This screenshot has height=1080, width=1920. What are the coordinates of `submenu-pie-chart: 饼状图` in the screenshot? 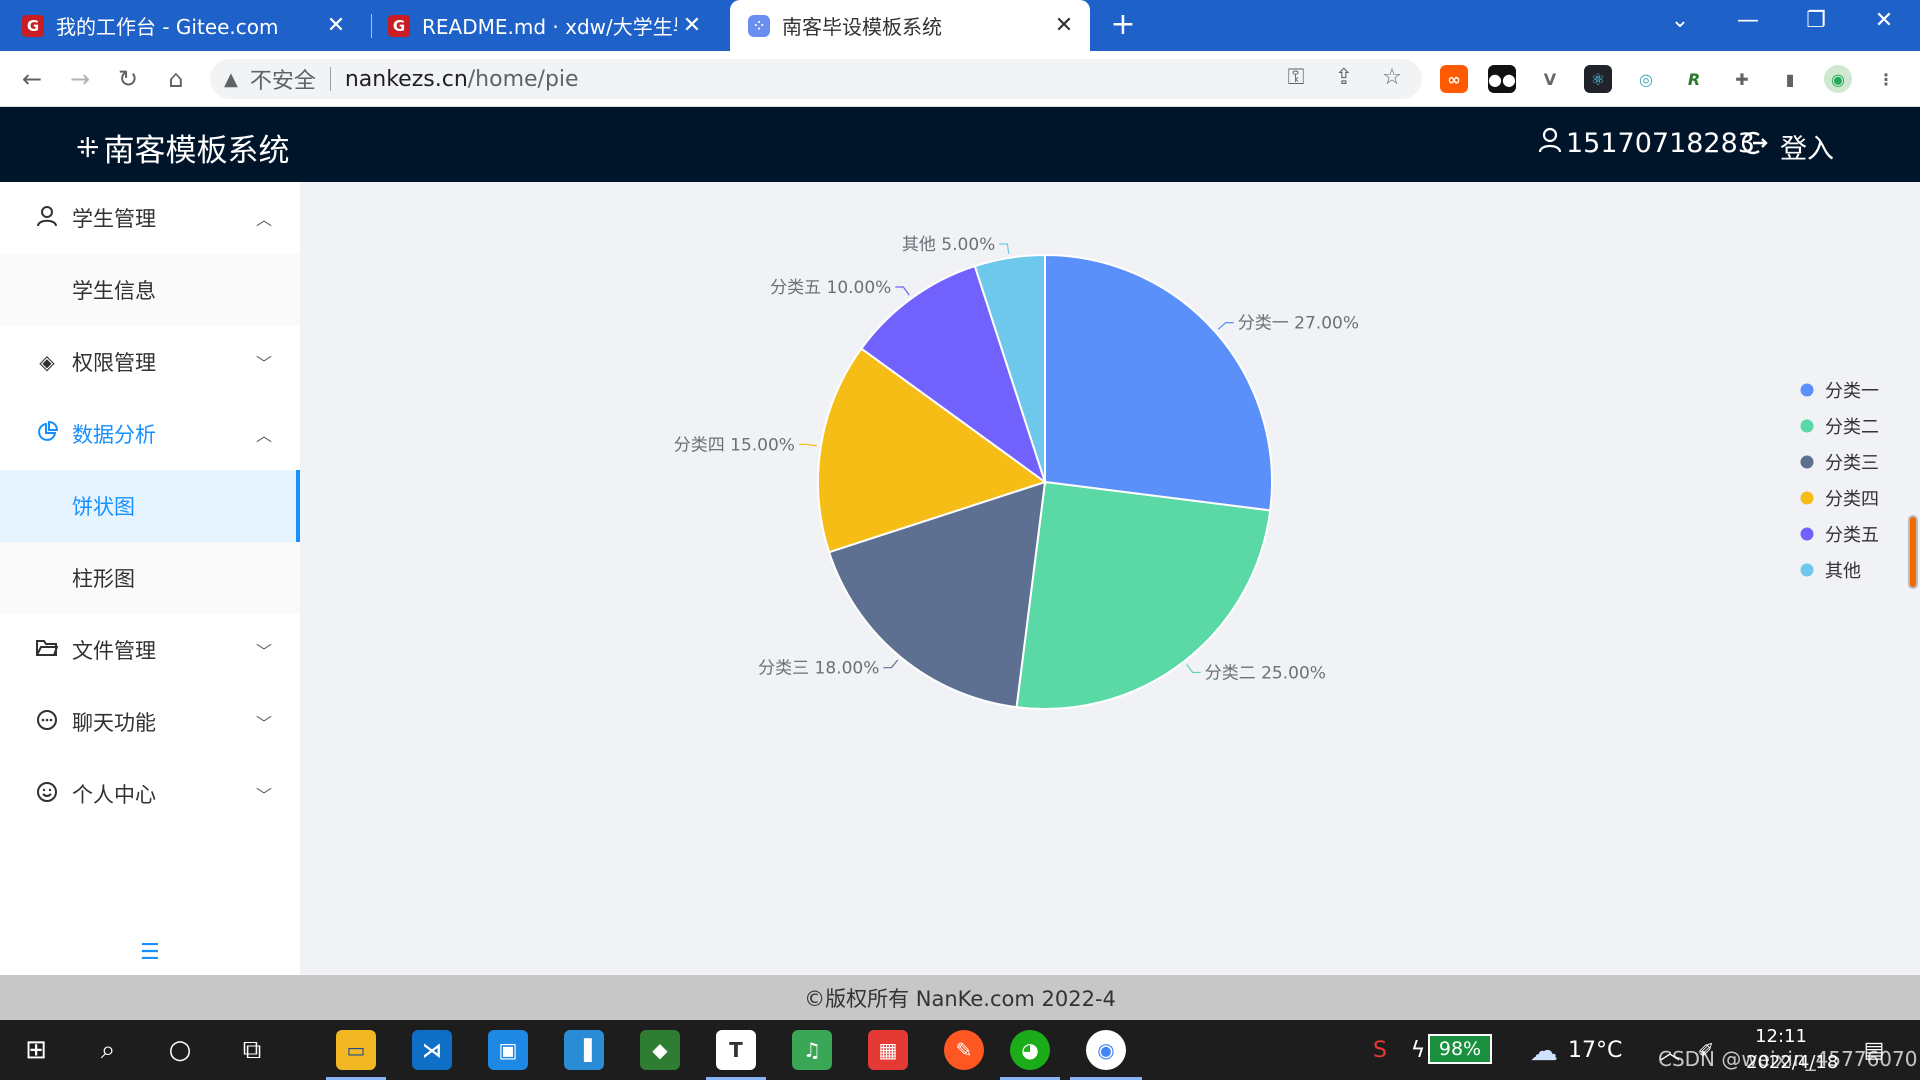 It's located at (150, 506).